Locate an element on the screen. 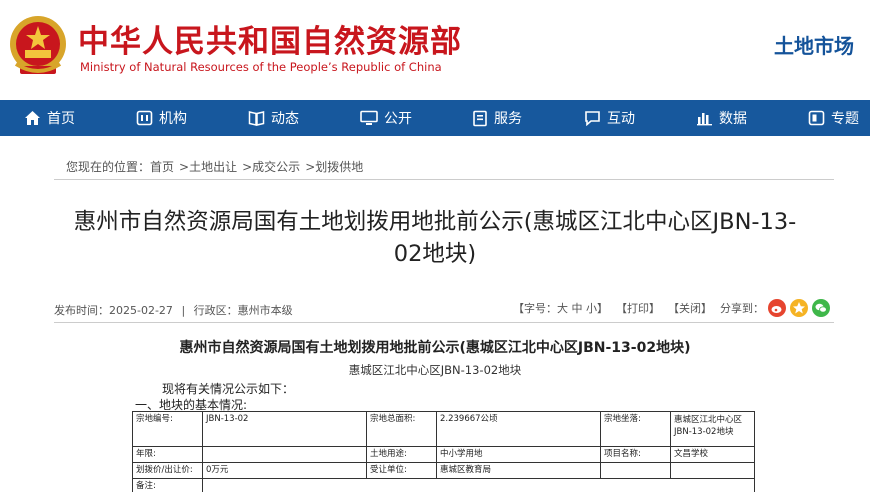  breadcrumb: 您现在的位置：首页 >土地出让 >成交公示 >划拨供地 is located at coordinates (214, 166).